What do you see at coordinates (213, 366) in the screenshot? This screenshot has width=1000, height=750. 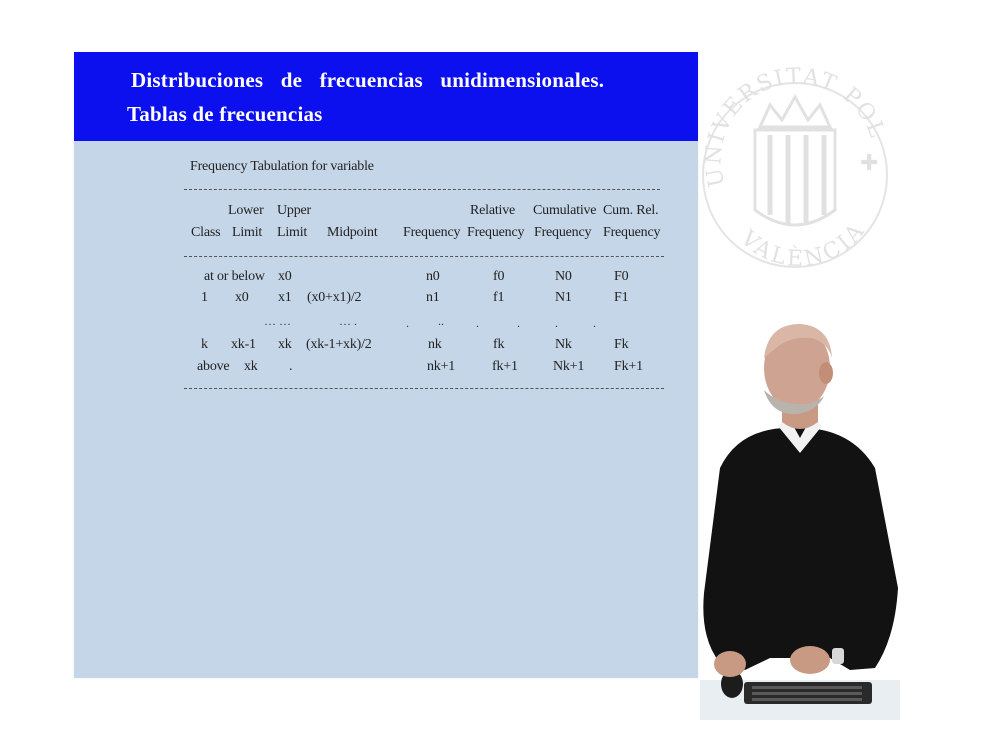 I see `row3-class: above` at bounding box center [213, 366].